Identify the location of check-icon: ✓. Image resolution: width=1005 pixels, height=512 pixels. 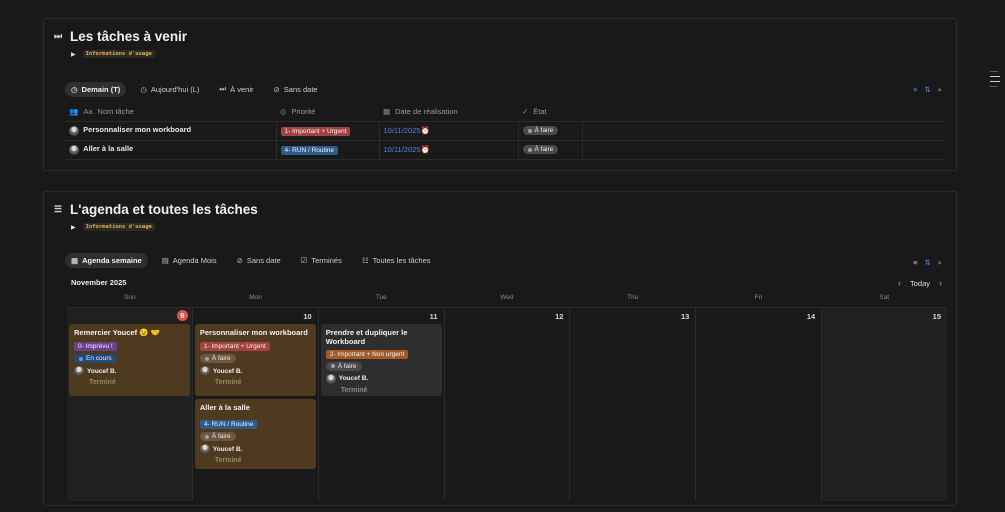
(525, 111).